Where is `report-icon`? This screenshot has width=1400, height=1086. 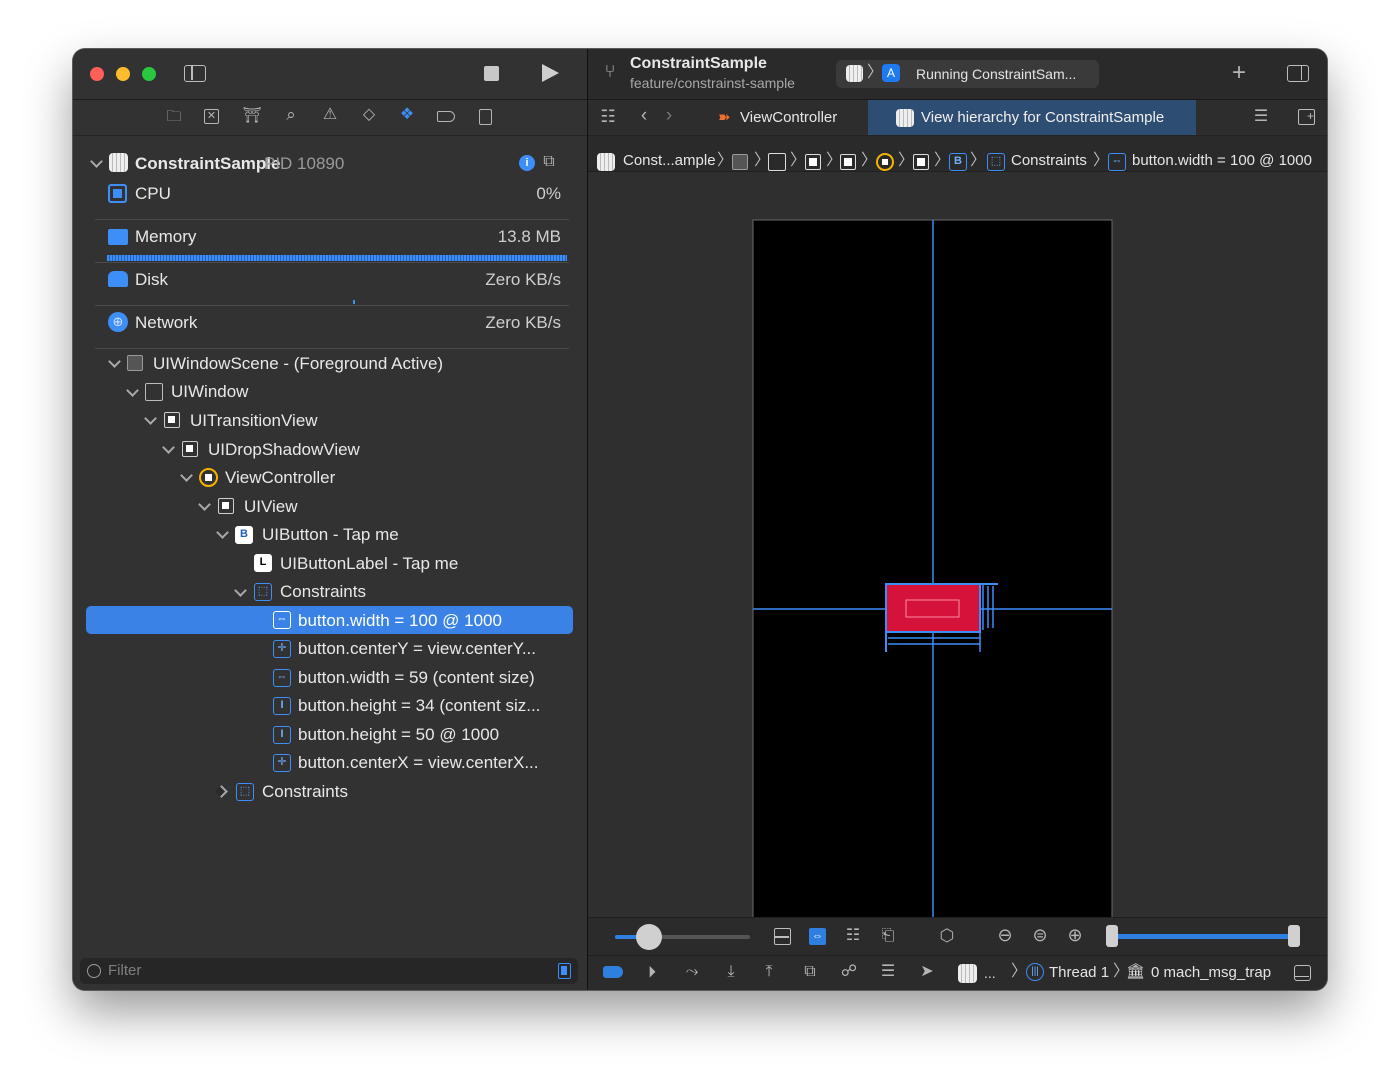
report-icon is located at coordinates (485, 117).